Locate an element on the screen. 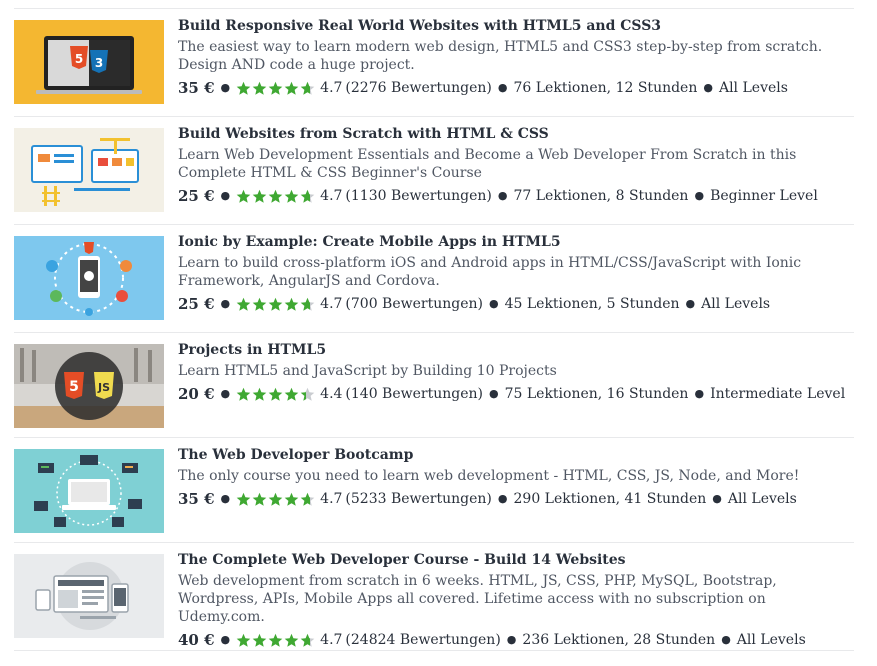 This screenshot has height=666, width=877. course-title: Projects in HTML5 is located at coordinates (514, 350).